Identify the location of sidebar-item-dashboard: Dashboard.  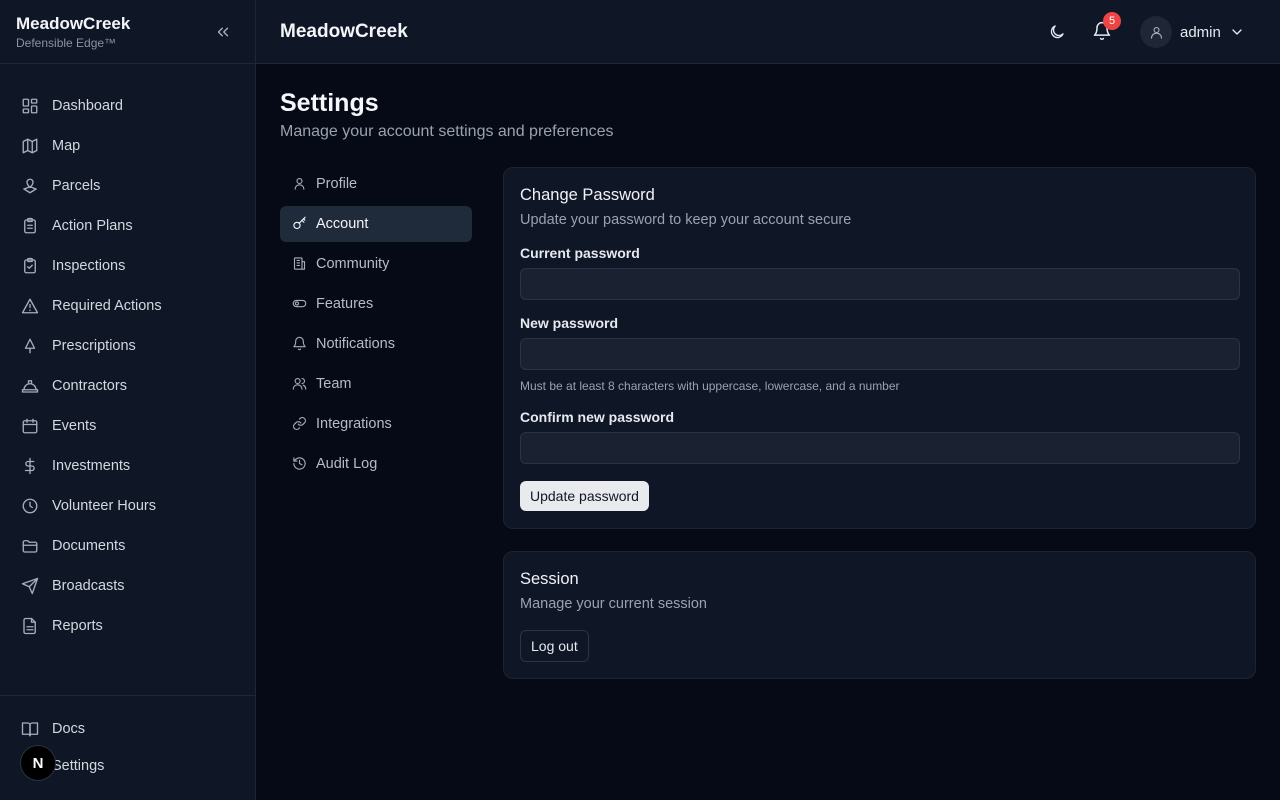
(128, 106).